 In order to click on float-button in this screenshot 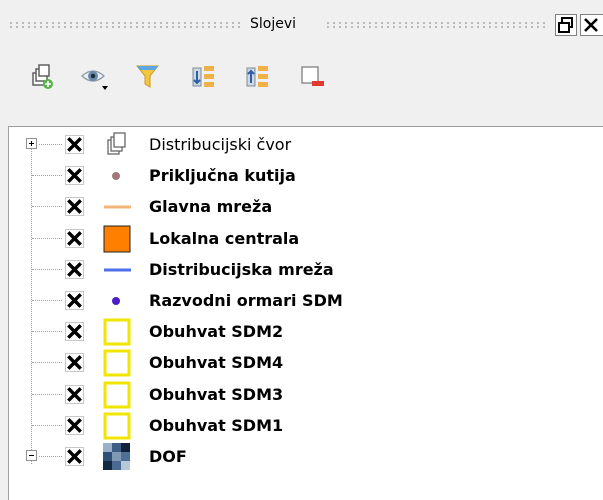, I will do `click(566, 25)`.